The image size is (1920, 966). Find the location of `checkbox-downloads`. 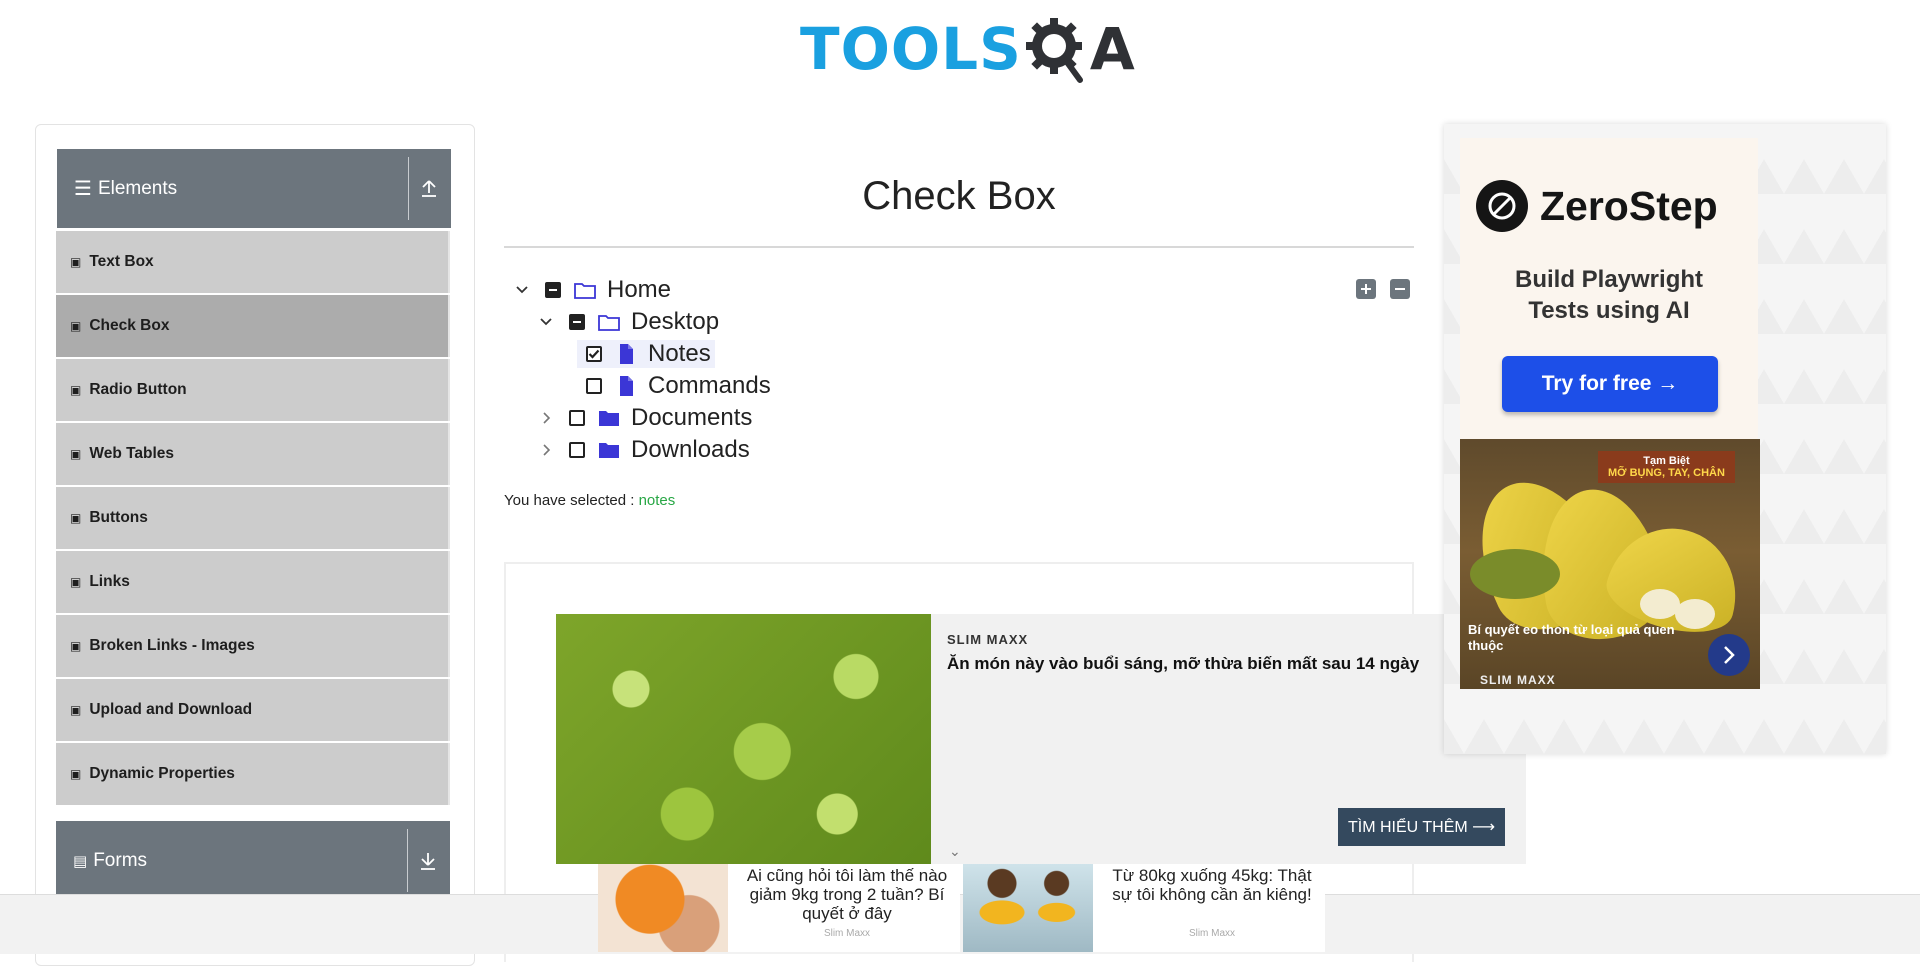

checkbox-downloads is located at coordinates (577, 450).